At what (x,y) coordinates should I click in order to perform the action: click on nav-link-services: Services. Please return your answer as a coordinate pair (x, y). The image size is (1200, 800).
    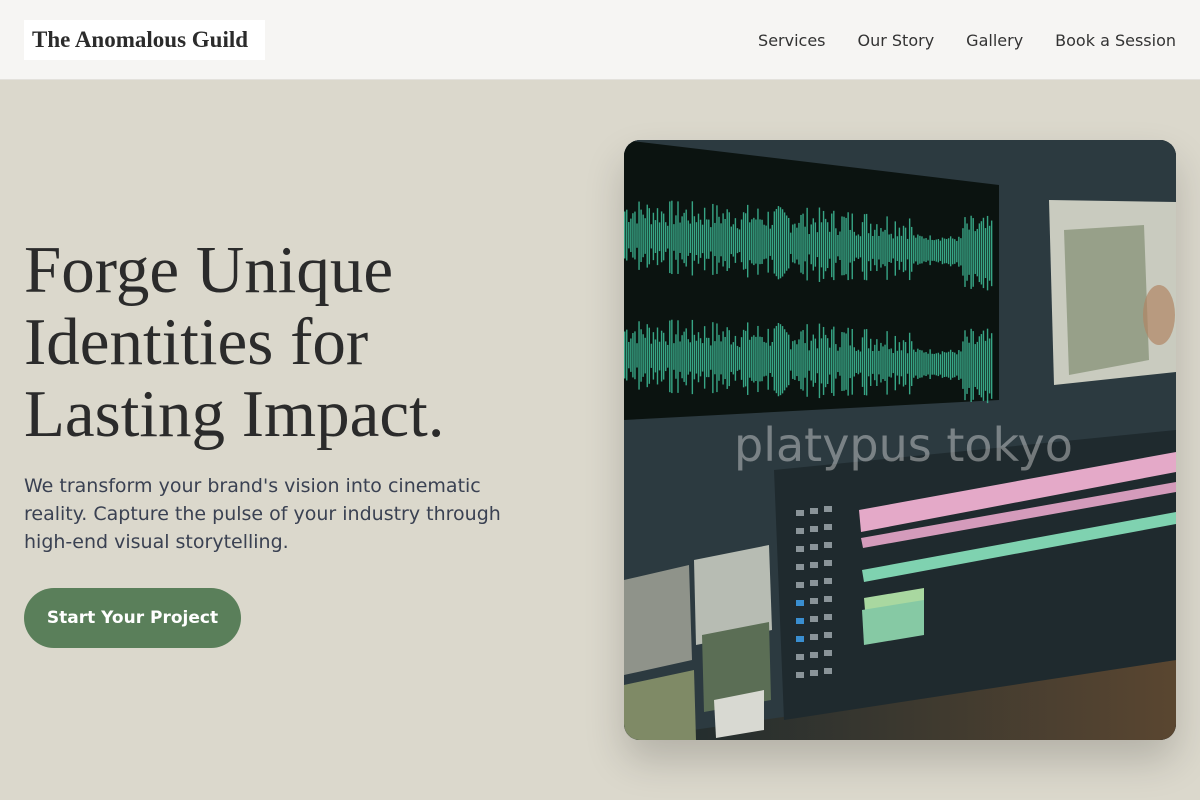
    Looking at the image, I should click on (791, 40).